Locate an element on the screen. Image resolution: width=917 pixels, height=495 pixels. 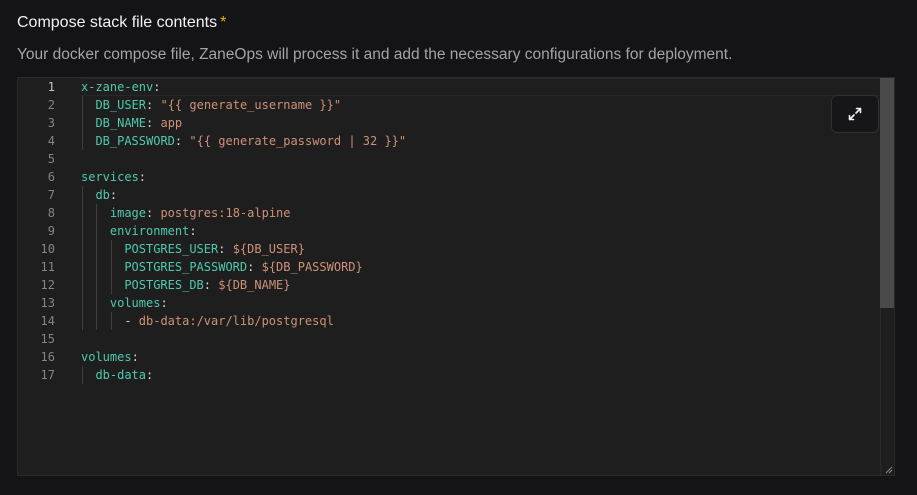
yaml-key: image is located at coordinates (127, 213).